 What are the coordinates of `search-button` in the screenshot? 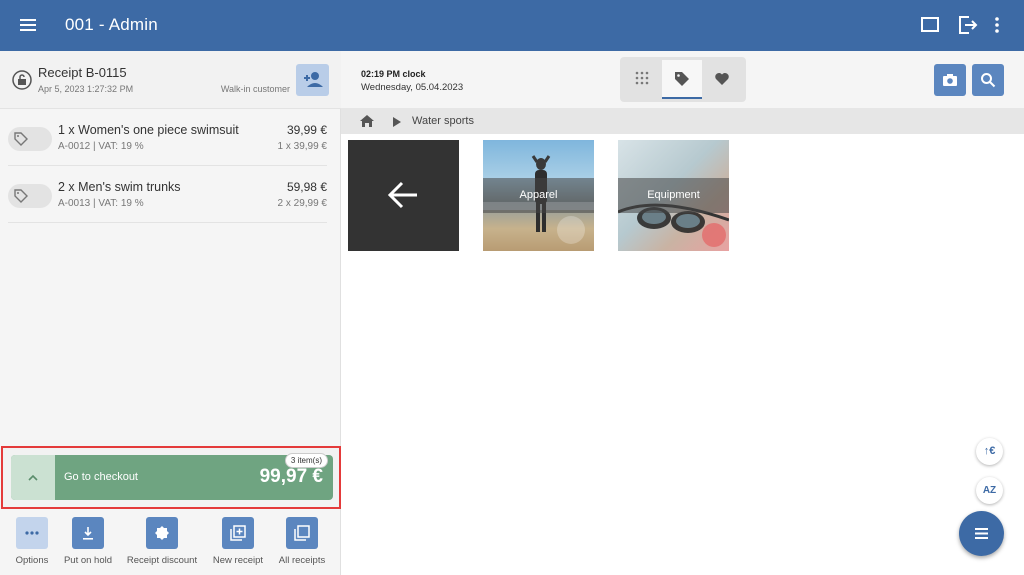 It's located at (988, 80).